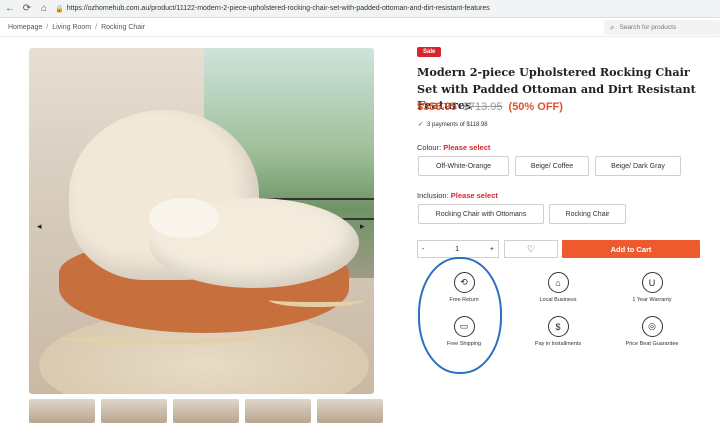  I want to click on inclusion-option-with-ottomans: Rocking Chair with Ottomans, so click(481, 214).